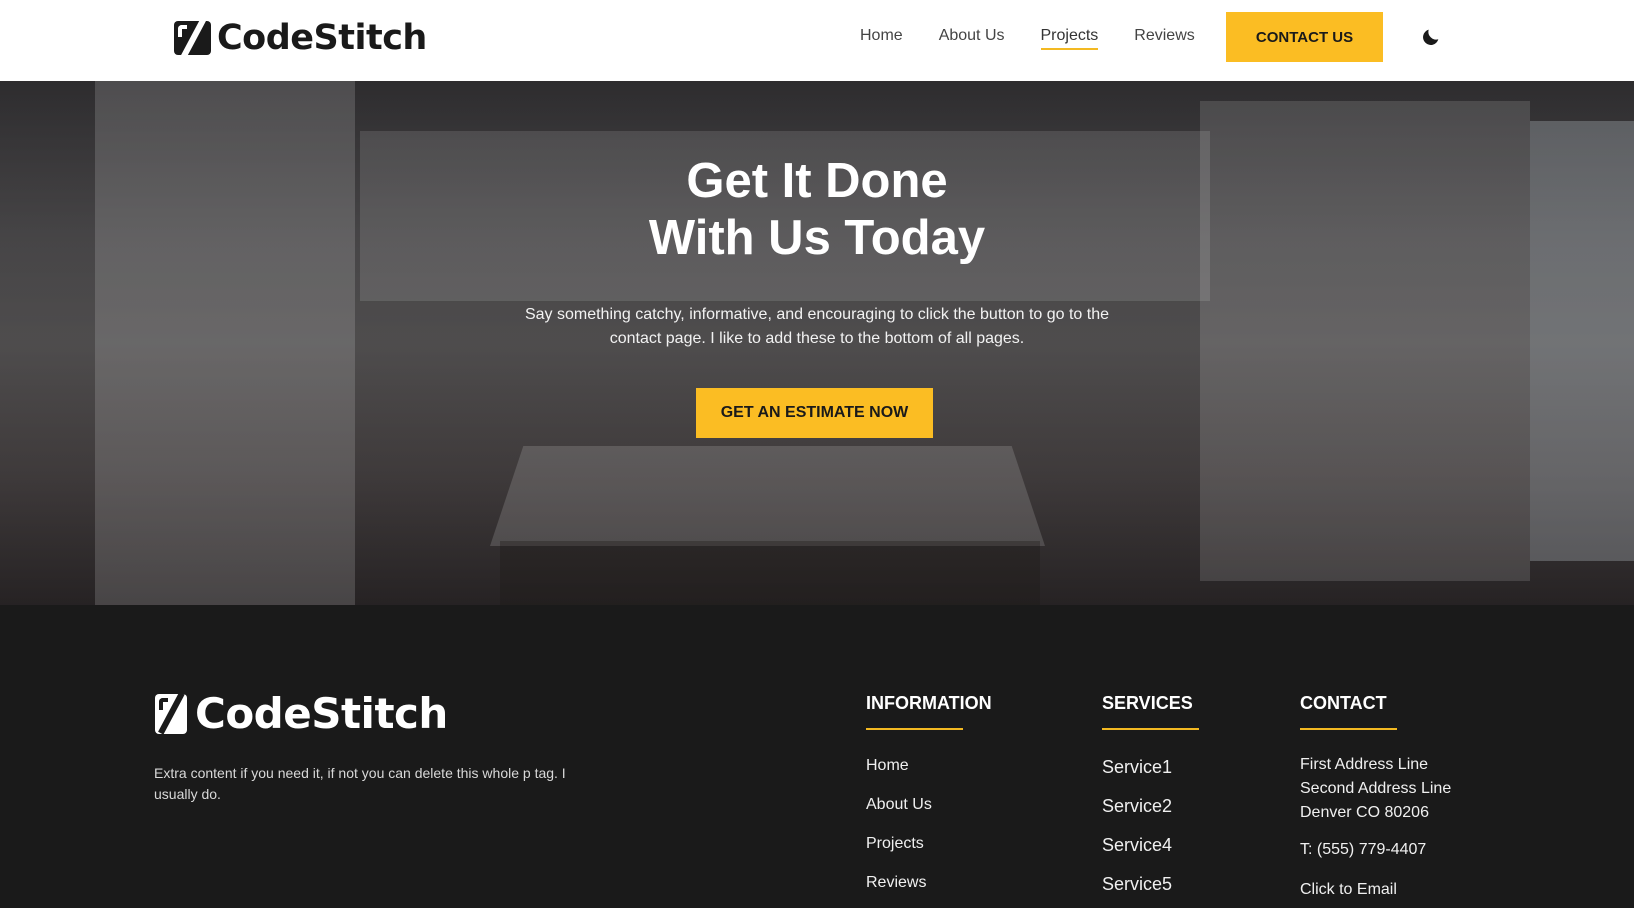 The width and height of the screenshot is (1634, 908). What do you see at coordinates (1147, 703) in the screenshot?
I see `footer-services-heading: SERVICES` at bounding box center [1147, 703].